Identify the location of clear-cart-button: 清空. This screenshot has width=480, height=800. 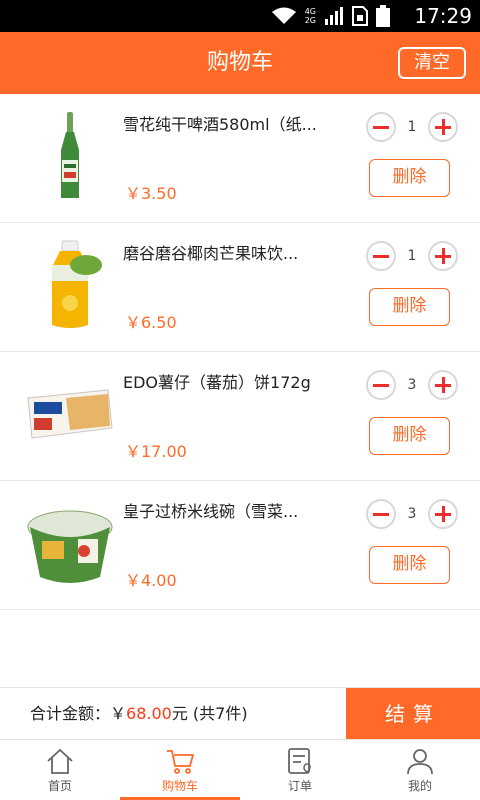
(432, 63).